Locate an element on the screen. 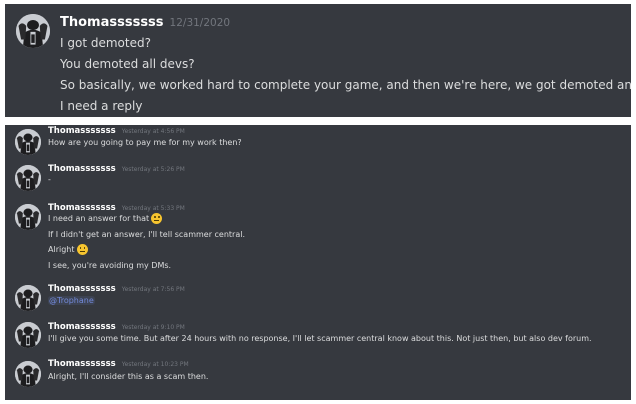 The image size is (636, 404). message-timestamp: 12/31/2020 is located at coordinates (200, 23).